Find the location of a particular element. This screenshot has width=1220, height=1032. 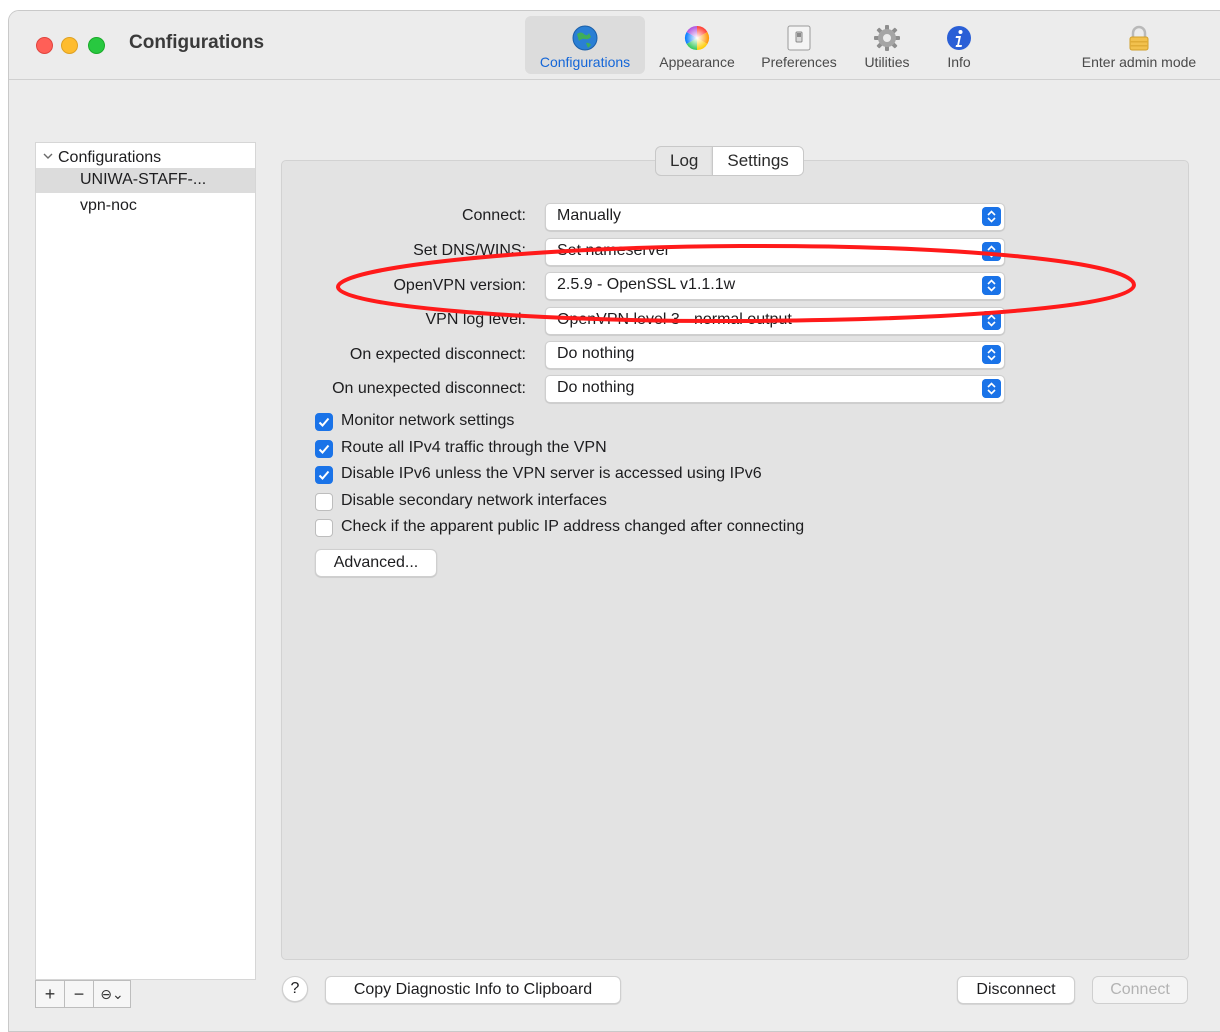

toolbar-info-button: Info is located at coordinates (959, 45).